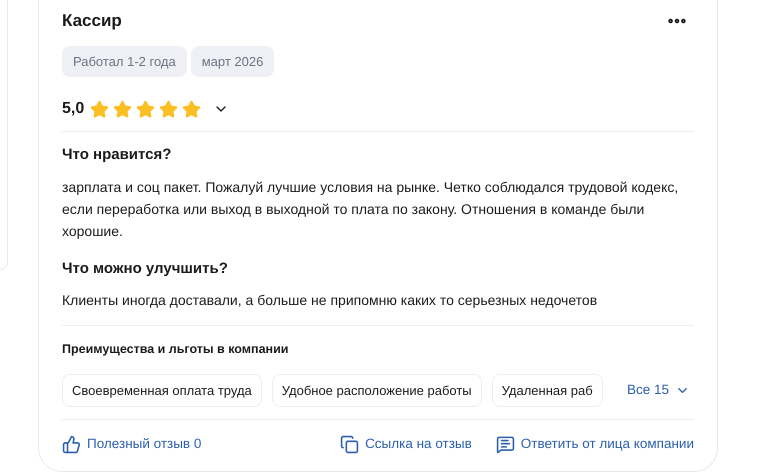  I want to click on section-heading: Что можно улучшить?, so click(145, 268).